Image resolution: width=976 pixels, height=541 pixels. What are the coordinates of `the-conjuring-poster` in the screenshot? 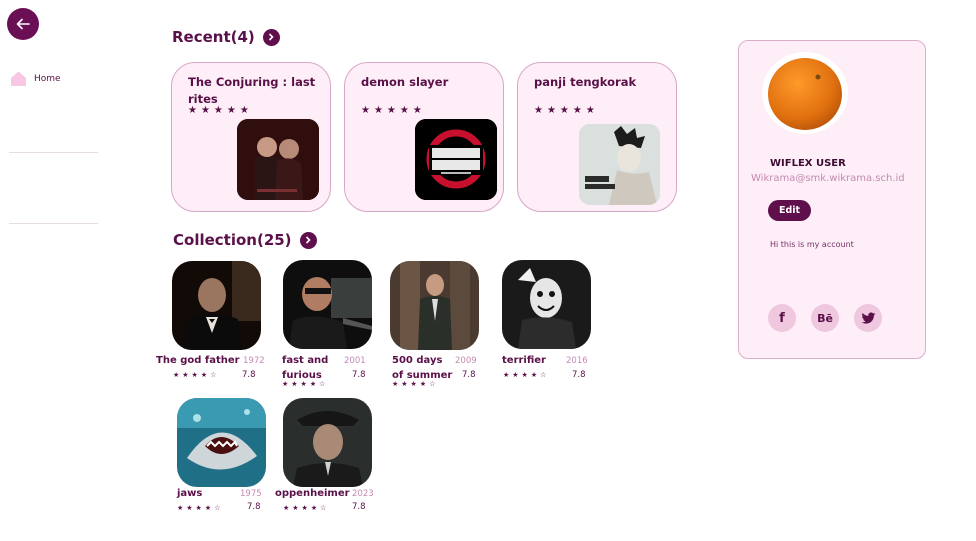 It's located at (278, 159).